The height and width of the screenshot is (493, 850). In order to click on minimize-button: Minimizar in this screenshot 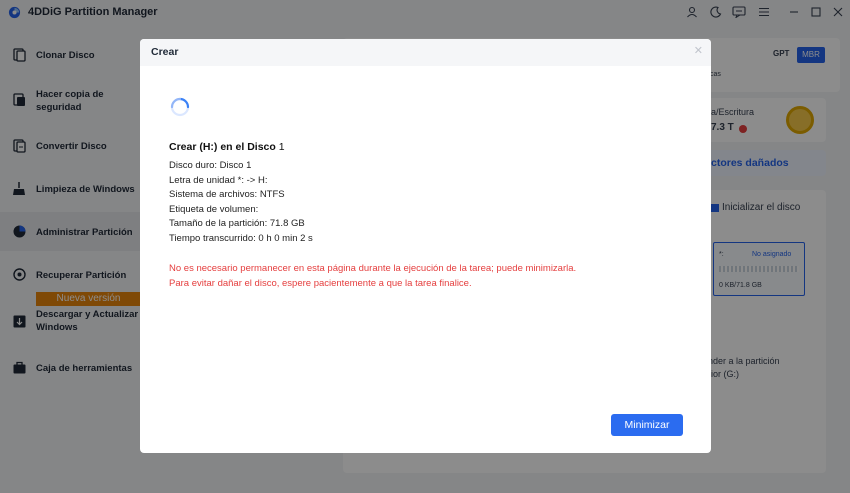, I will do `click(647, 425)`.